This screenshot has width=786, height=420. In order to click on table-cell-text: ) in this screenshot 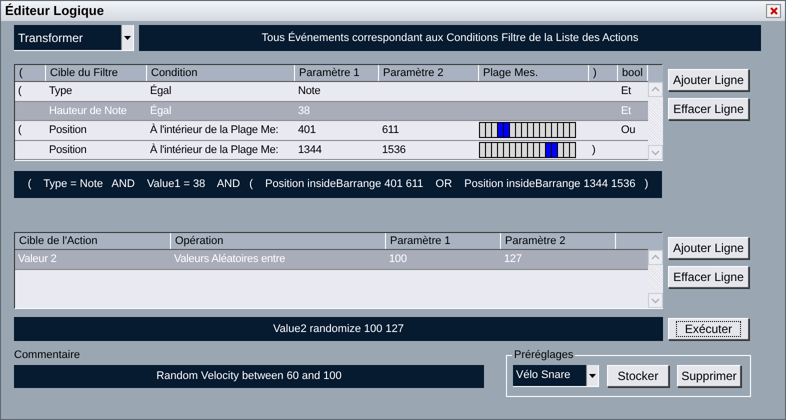, I will do `click(593, 150)`.